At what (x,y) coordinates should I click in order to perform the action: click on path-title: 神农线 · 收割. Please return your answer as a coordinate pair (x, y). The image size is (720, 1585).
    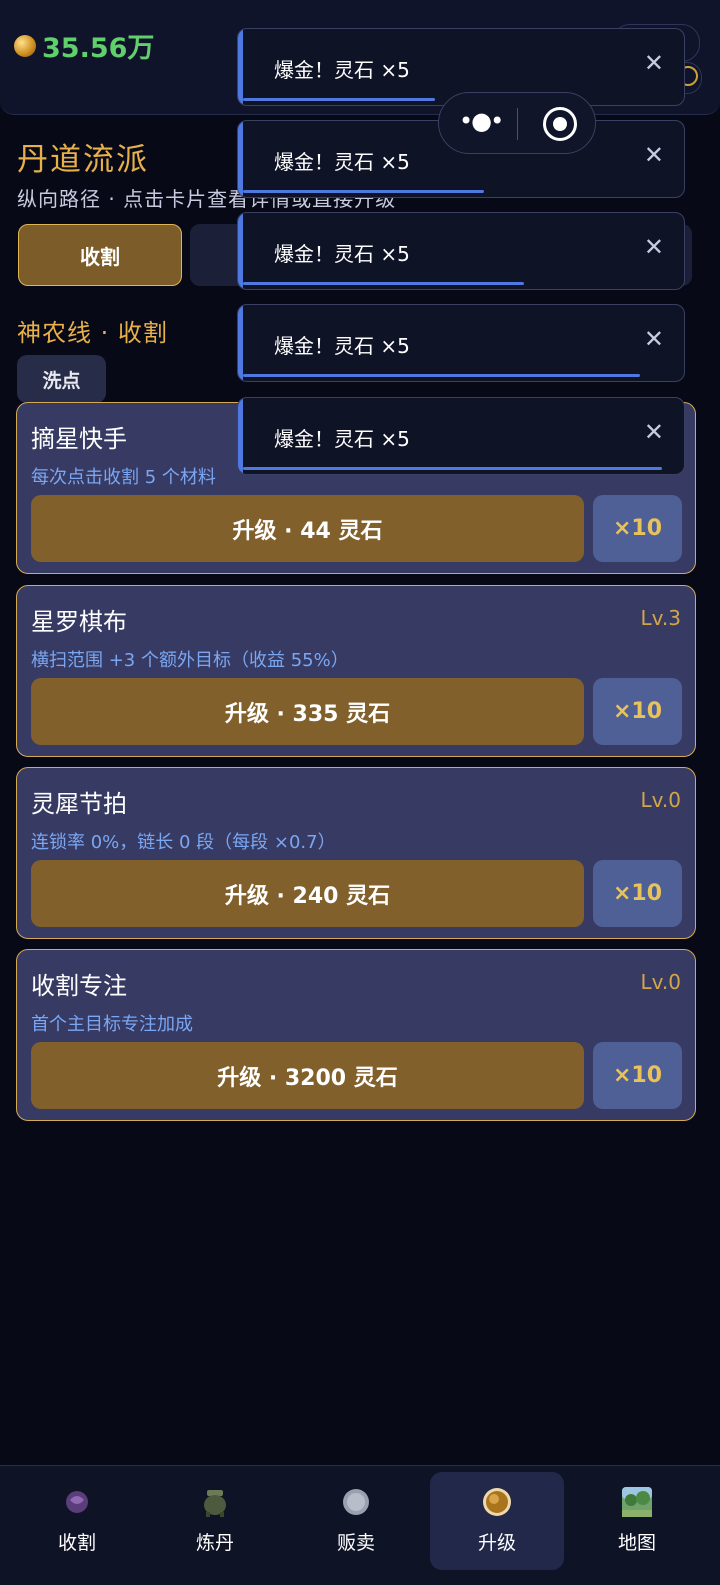
    Looking at the image, I should click on (92, 333).